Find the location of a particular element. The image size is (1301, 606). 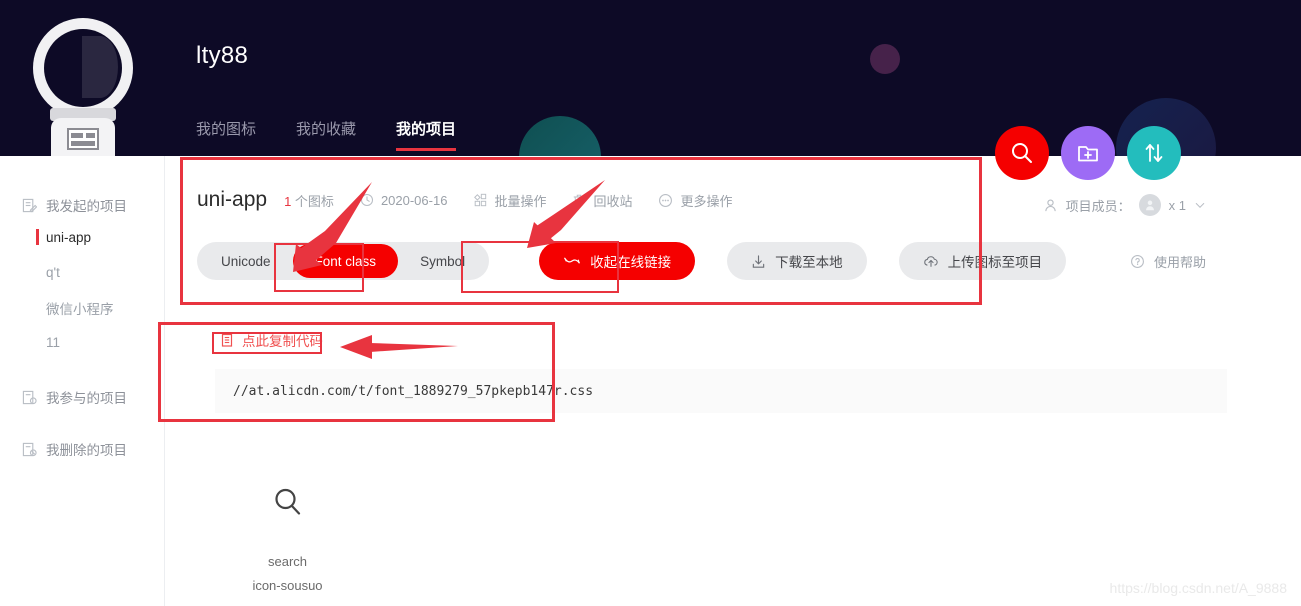

search-icon is located at coordinates (1022, 153).